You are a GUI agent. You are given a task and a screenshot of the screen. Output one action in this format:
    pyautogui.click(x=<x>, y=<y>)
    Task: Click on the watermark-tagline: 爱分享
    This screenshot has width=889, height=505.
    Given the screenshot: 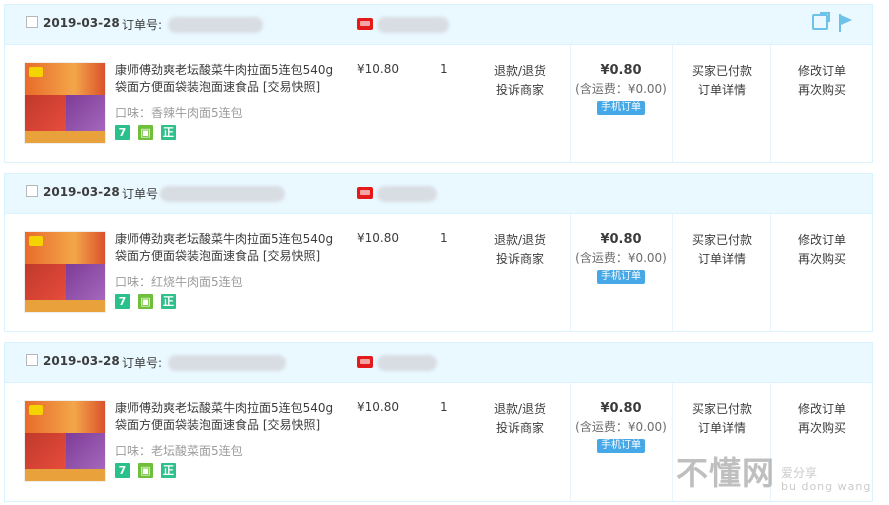 What is the action you would take?
    pyautogui.click(x=799, y=473)
    